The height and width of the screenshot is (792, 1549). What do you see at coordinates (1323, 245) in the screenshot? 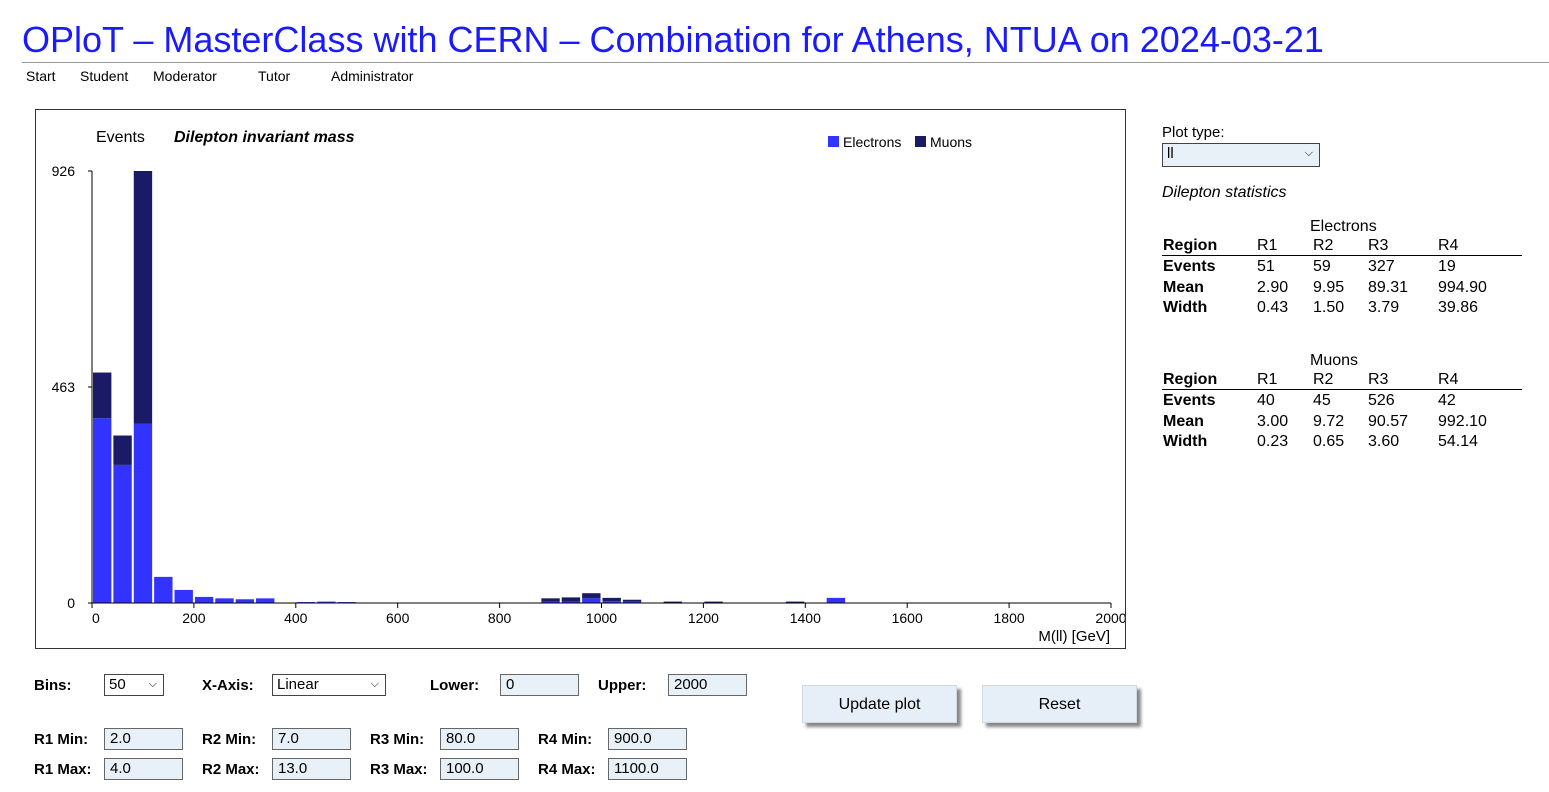
I see `stats-header-cell: R2` at bounding box center [1323, 245].